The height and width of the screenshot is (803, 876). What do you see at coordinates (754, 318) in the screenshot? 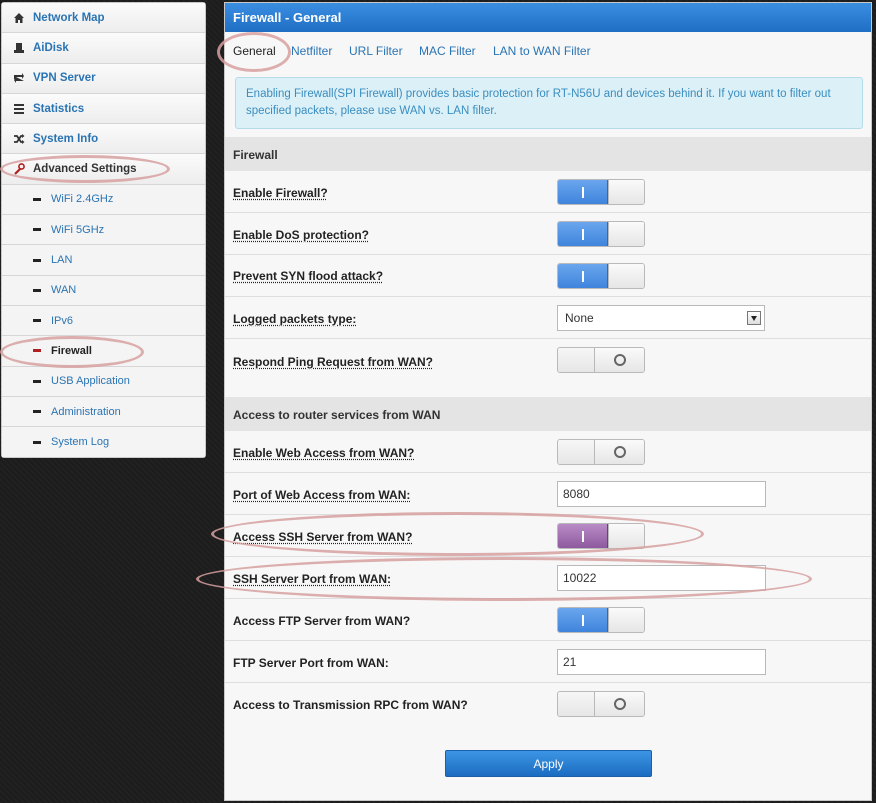
I see `chevron-down-icon` at bounding box center [754, 318].